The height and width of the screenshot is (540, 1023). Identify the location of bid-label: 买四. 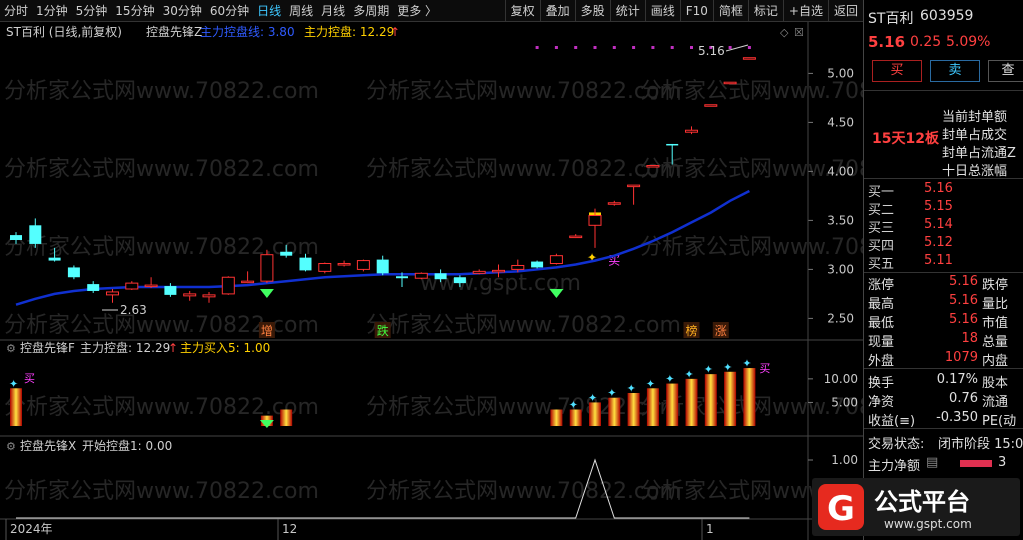
(881, 246).